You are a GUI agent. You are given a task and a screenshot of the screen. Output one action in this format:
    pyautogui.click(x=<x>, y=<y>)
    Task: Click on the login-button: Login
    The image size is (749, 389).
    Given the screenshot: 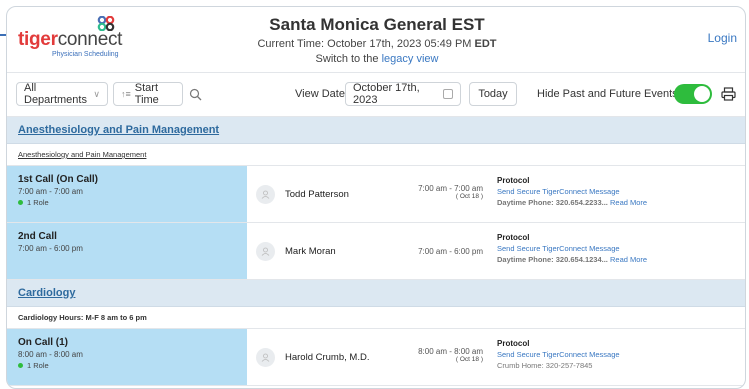 What is the action you would take?
    pyautogui.click(x=722, y=38)
    